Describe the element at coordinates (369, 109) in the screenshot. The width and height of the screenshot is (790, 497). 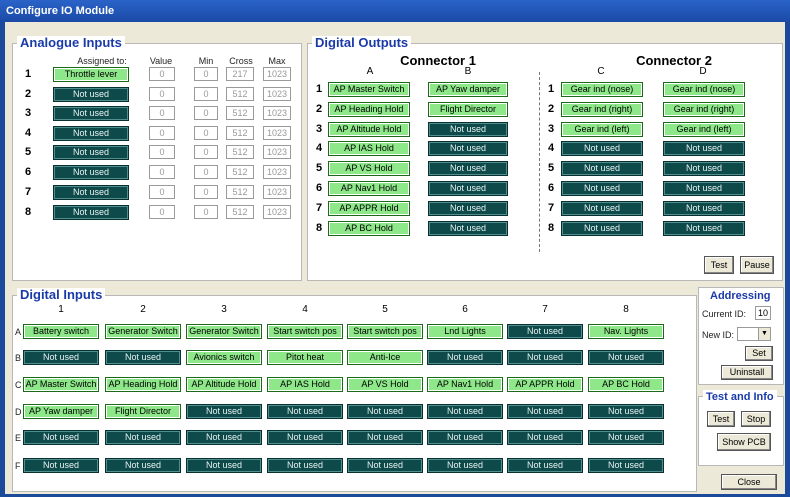
I see `output-a-slot: AP Heading Hold` at that location.